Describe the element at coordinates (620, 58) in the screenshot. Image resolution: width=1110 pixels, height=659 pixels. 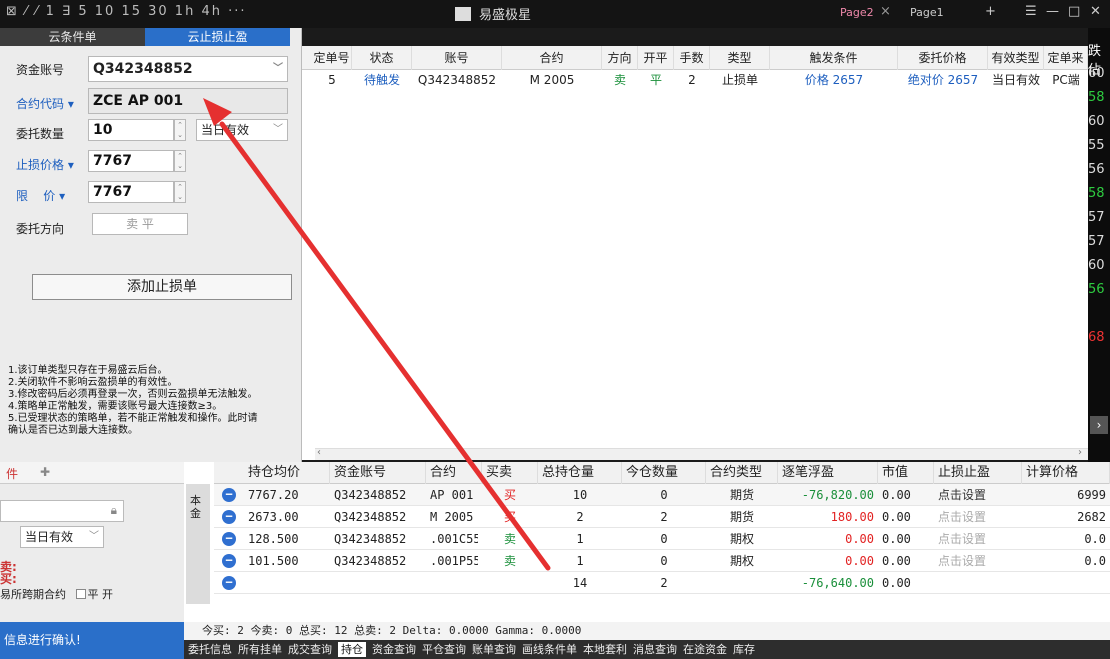
I see `col-direction: 方向` at that location.